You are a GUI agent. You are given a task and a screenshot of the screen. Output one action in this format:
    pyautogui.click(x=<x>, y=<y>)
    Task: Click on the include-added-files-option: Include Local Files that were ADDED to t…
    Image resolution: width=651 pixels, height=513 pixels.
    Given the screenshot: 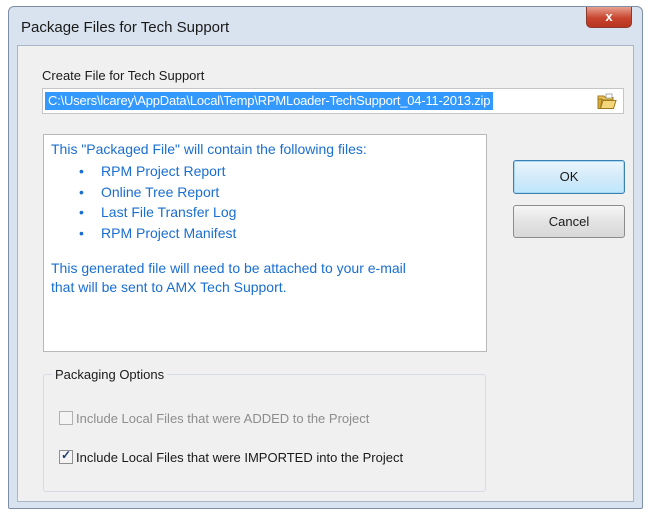 What is the action you would take?
    pyautogui.click(x=214, y=420)
    